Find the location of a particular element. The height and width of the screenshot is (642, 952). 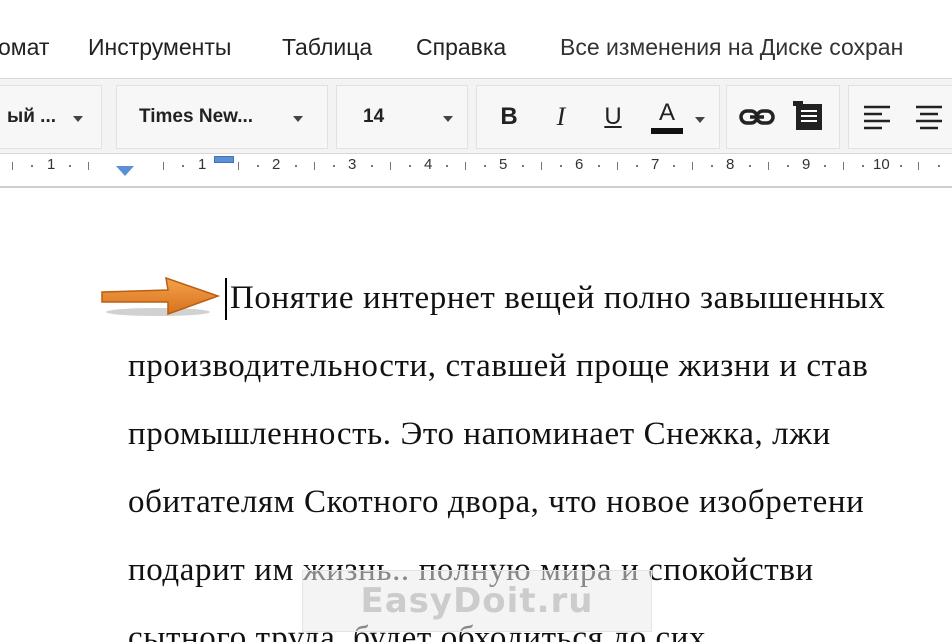

ruler-number: 5 is located at coordinates (503, 164).